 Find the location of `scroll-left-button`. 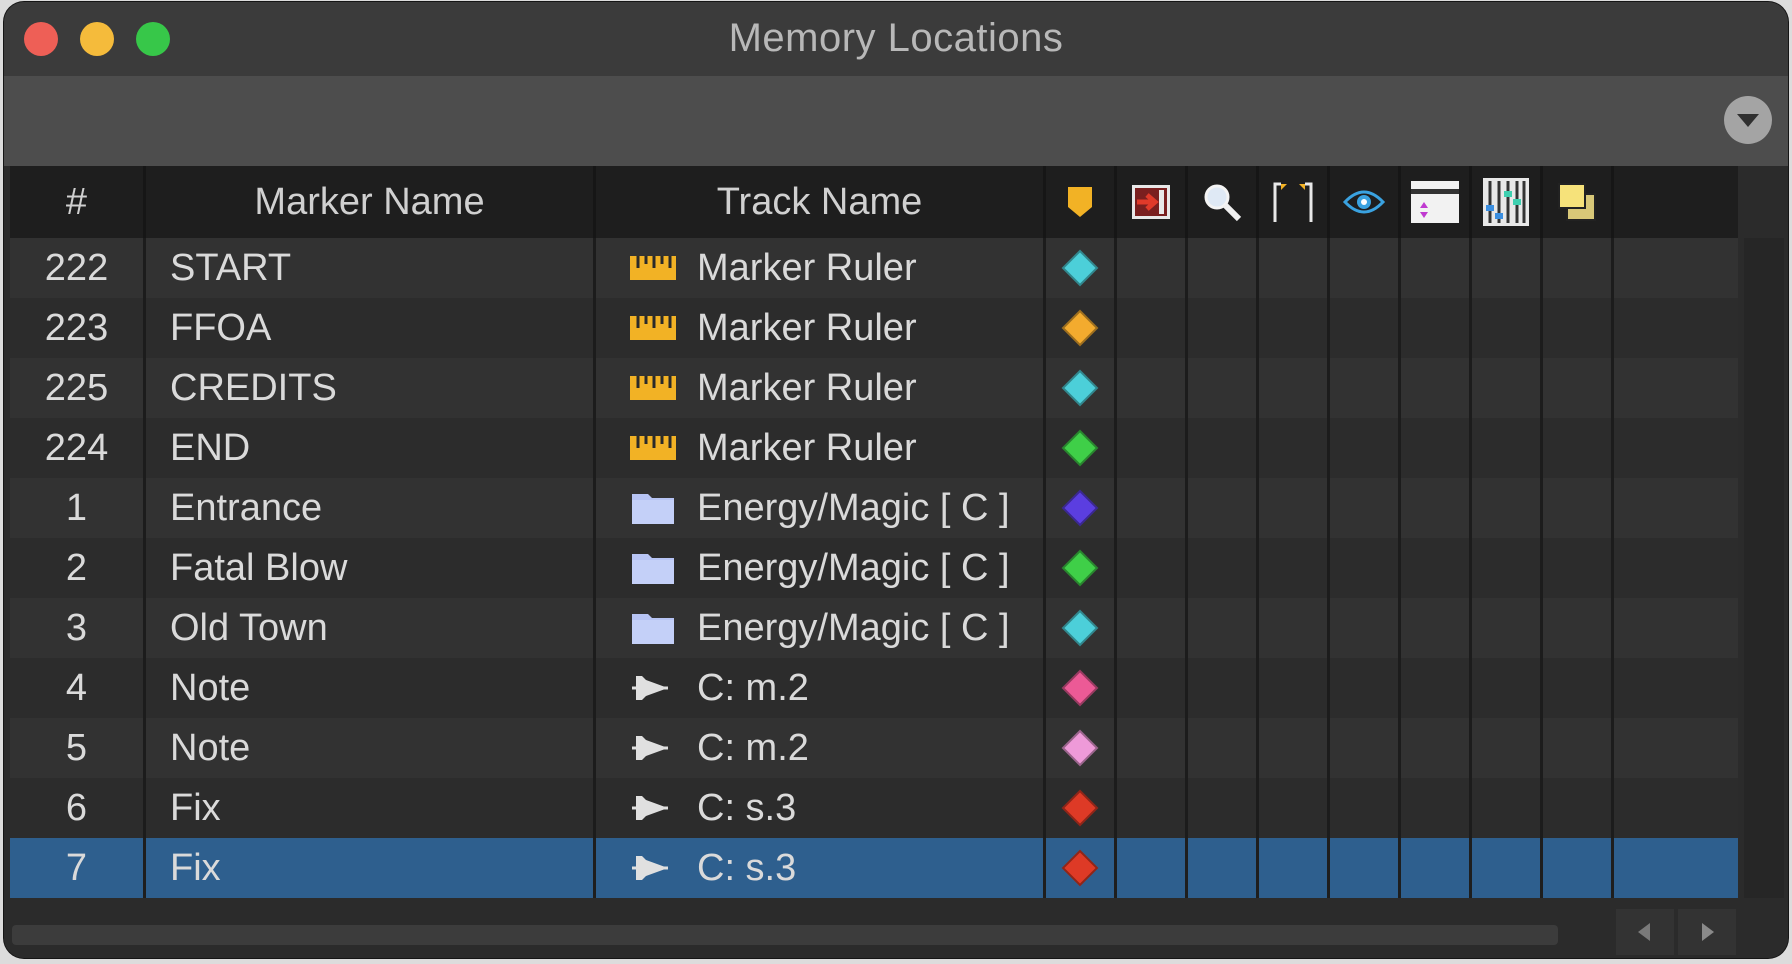

scroll-left-button is located at coordinates (1645, 932).